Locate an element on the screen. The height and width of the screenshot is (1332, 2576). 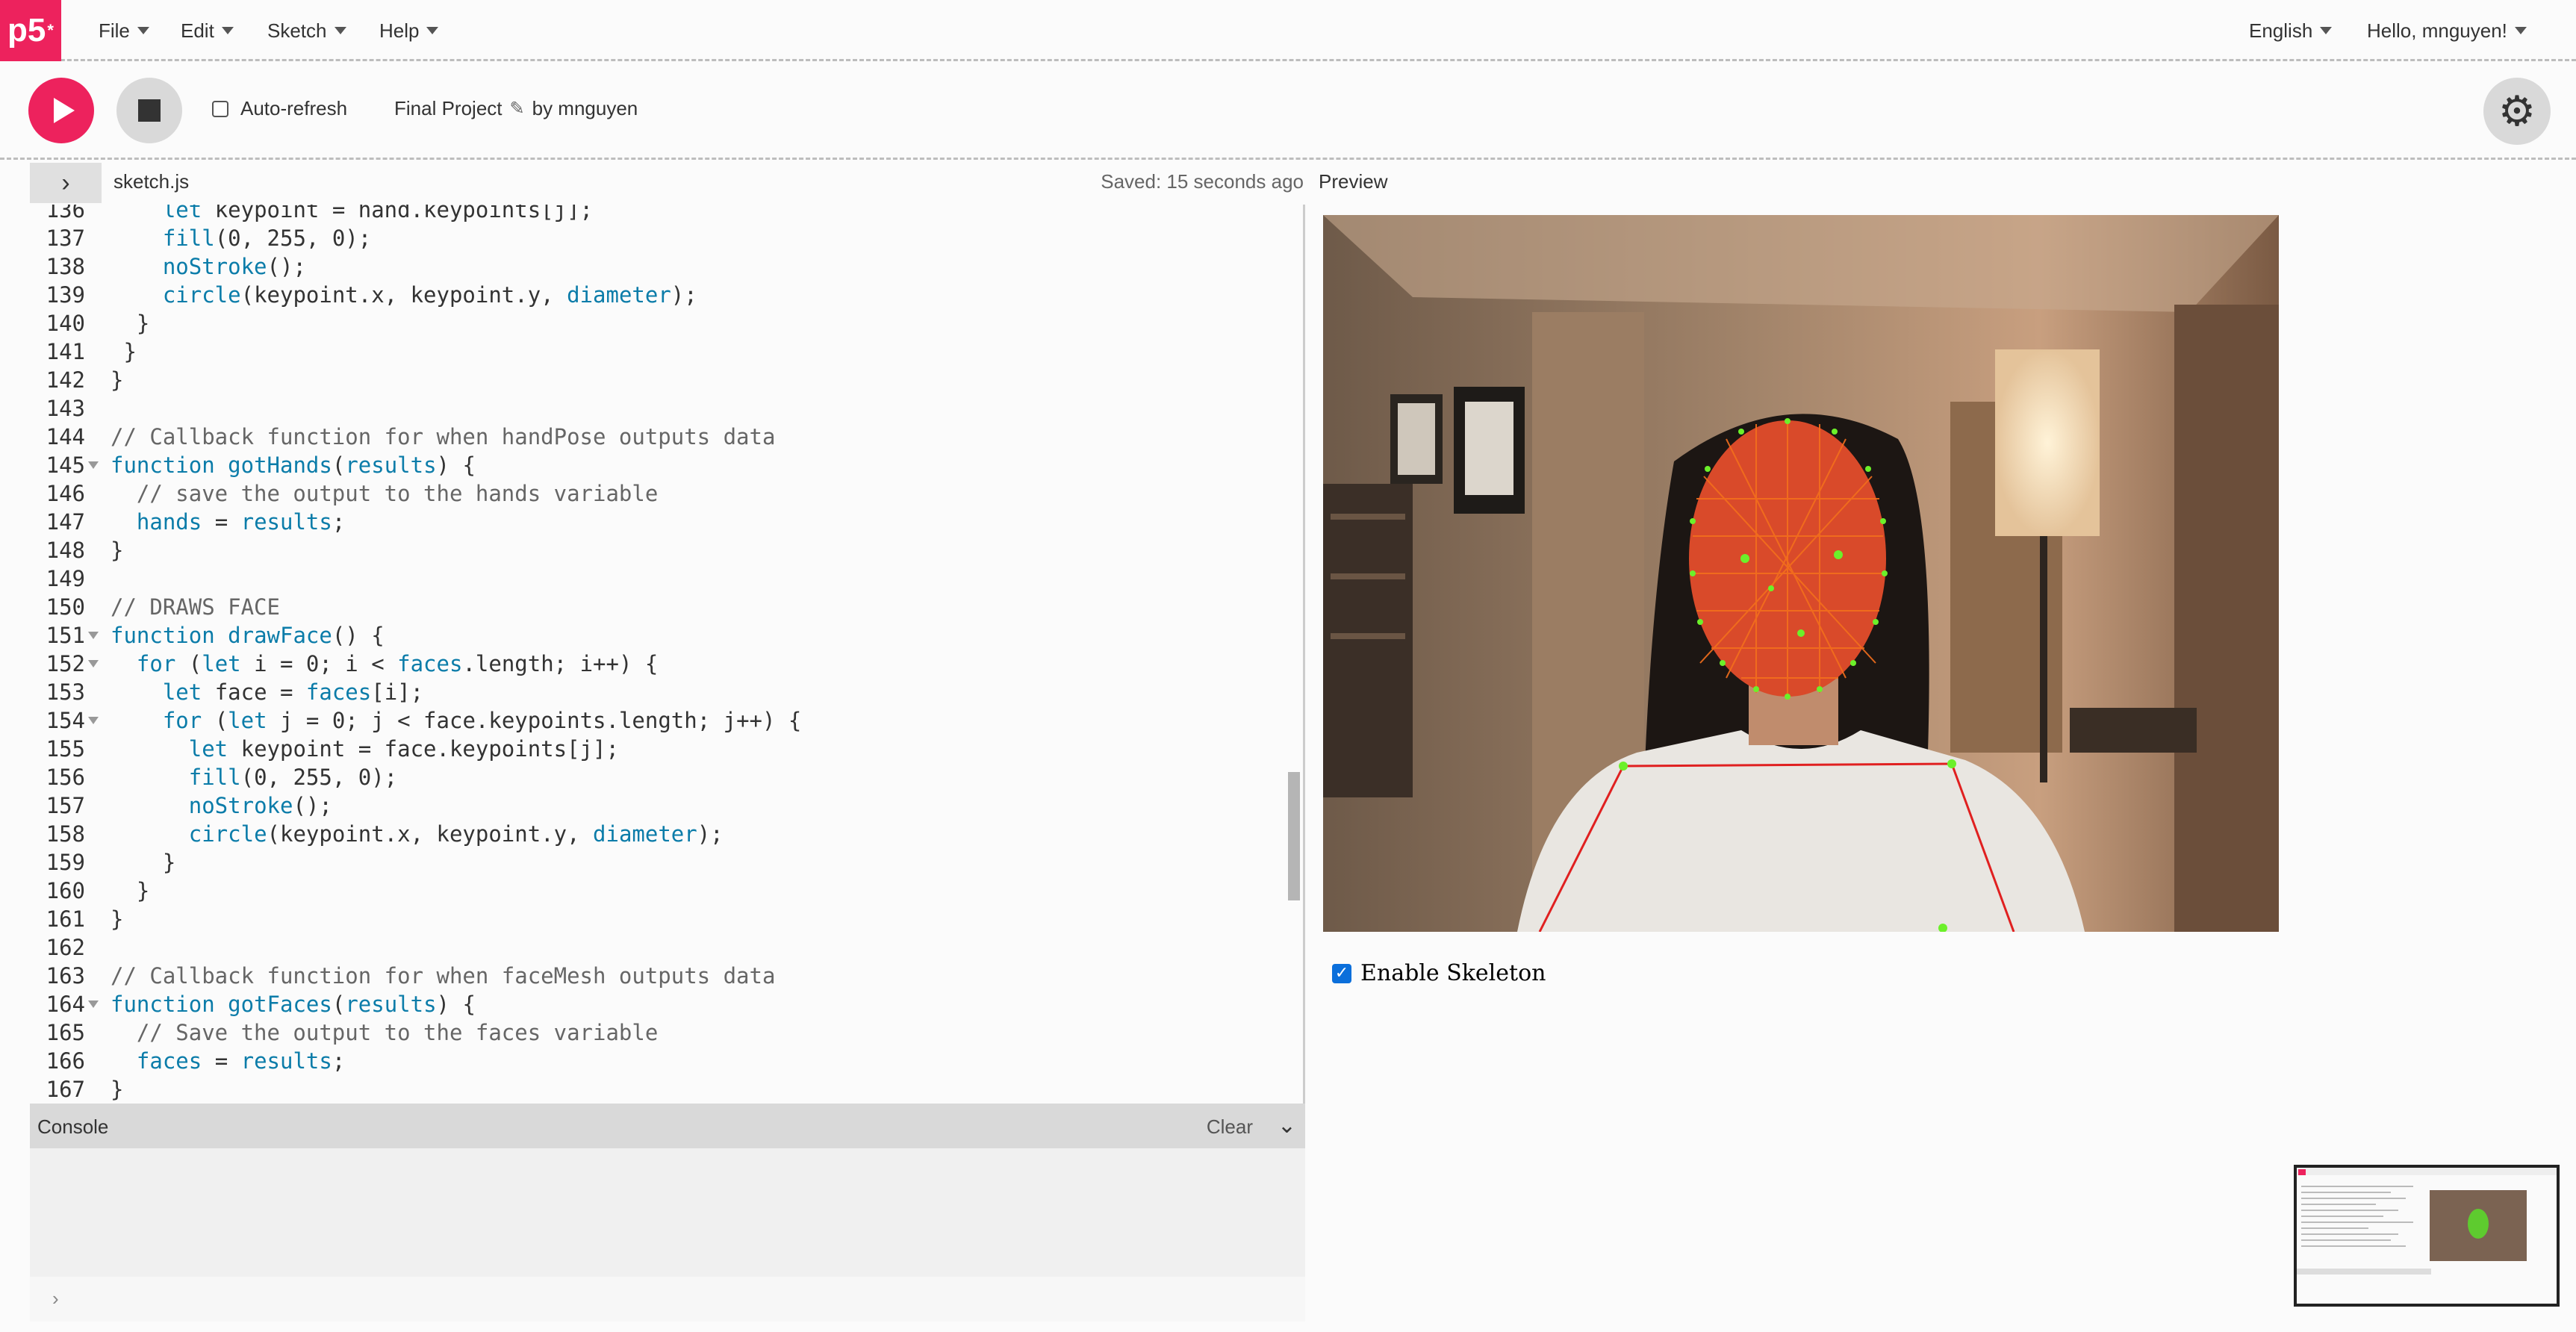
line-number: 161 is located at coordinates (65, 919).